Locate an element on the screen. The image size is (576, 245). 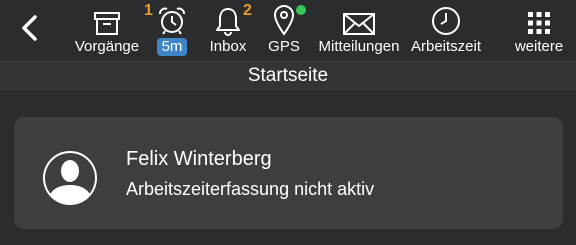
back-button is located at coordinates (29, 28).